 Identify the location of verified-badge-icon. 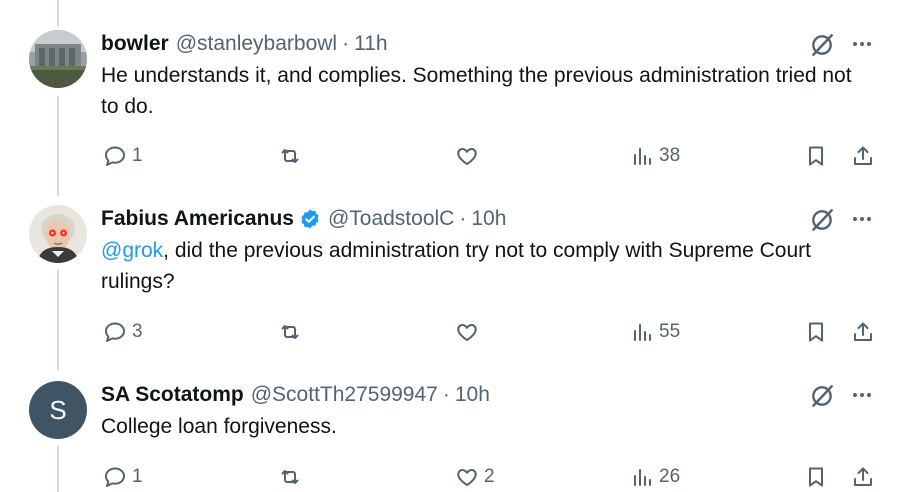
(310, 219).